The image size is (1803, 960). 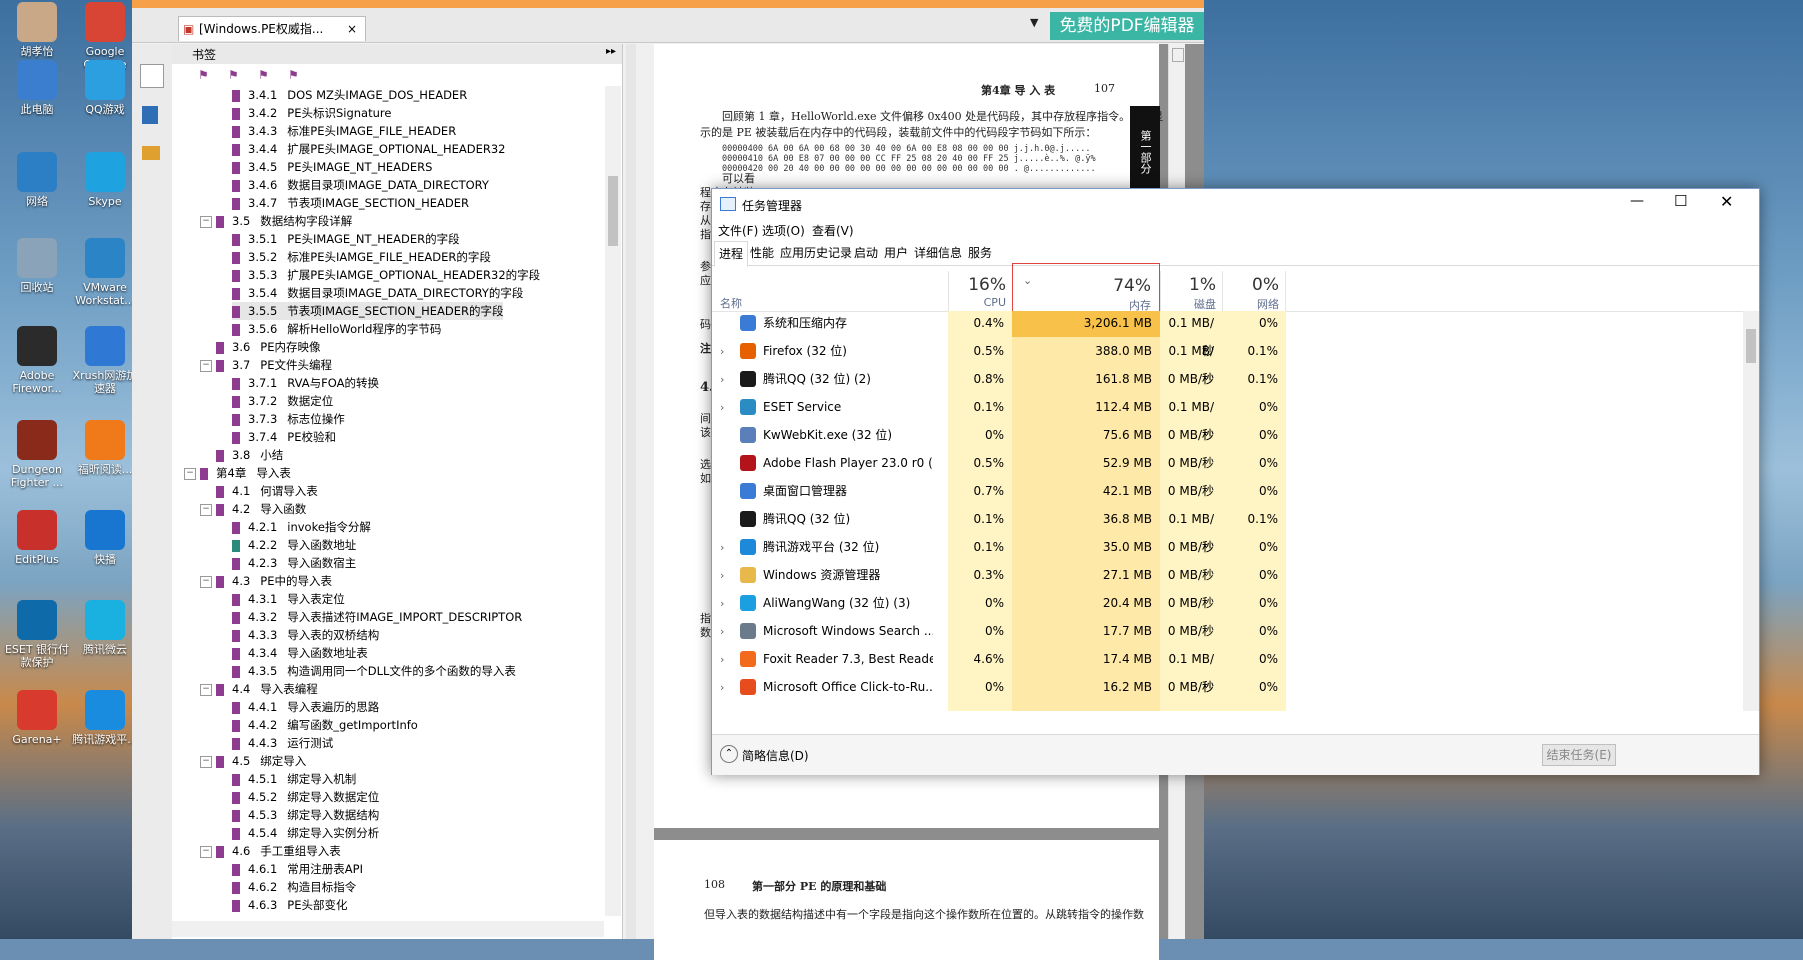 I want to click on bookmark-item: − 4.5 绑定导入, so click(x=253, y=761).